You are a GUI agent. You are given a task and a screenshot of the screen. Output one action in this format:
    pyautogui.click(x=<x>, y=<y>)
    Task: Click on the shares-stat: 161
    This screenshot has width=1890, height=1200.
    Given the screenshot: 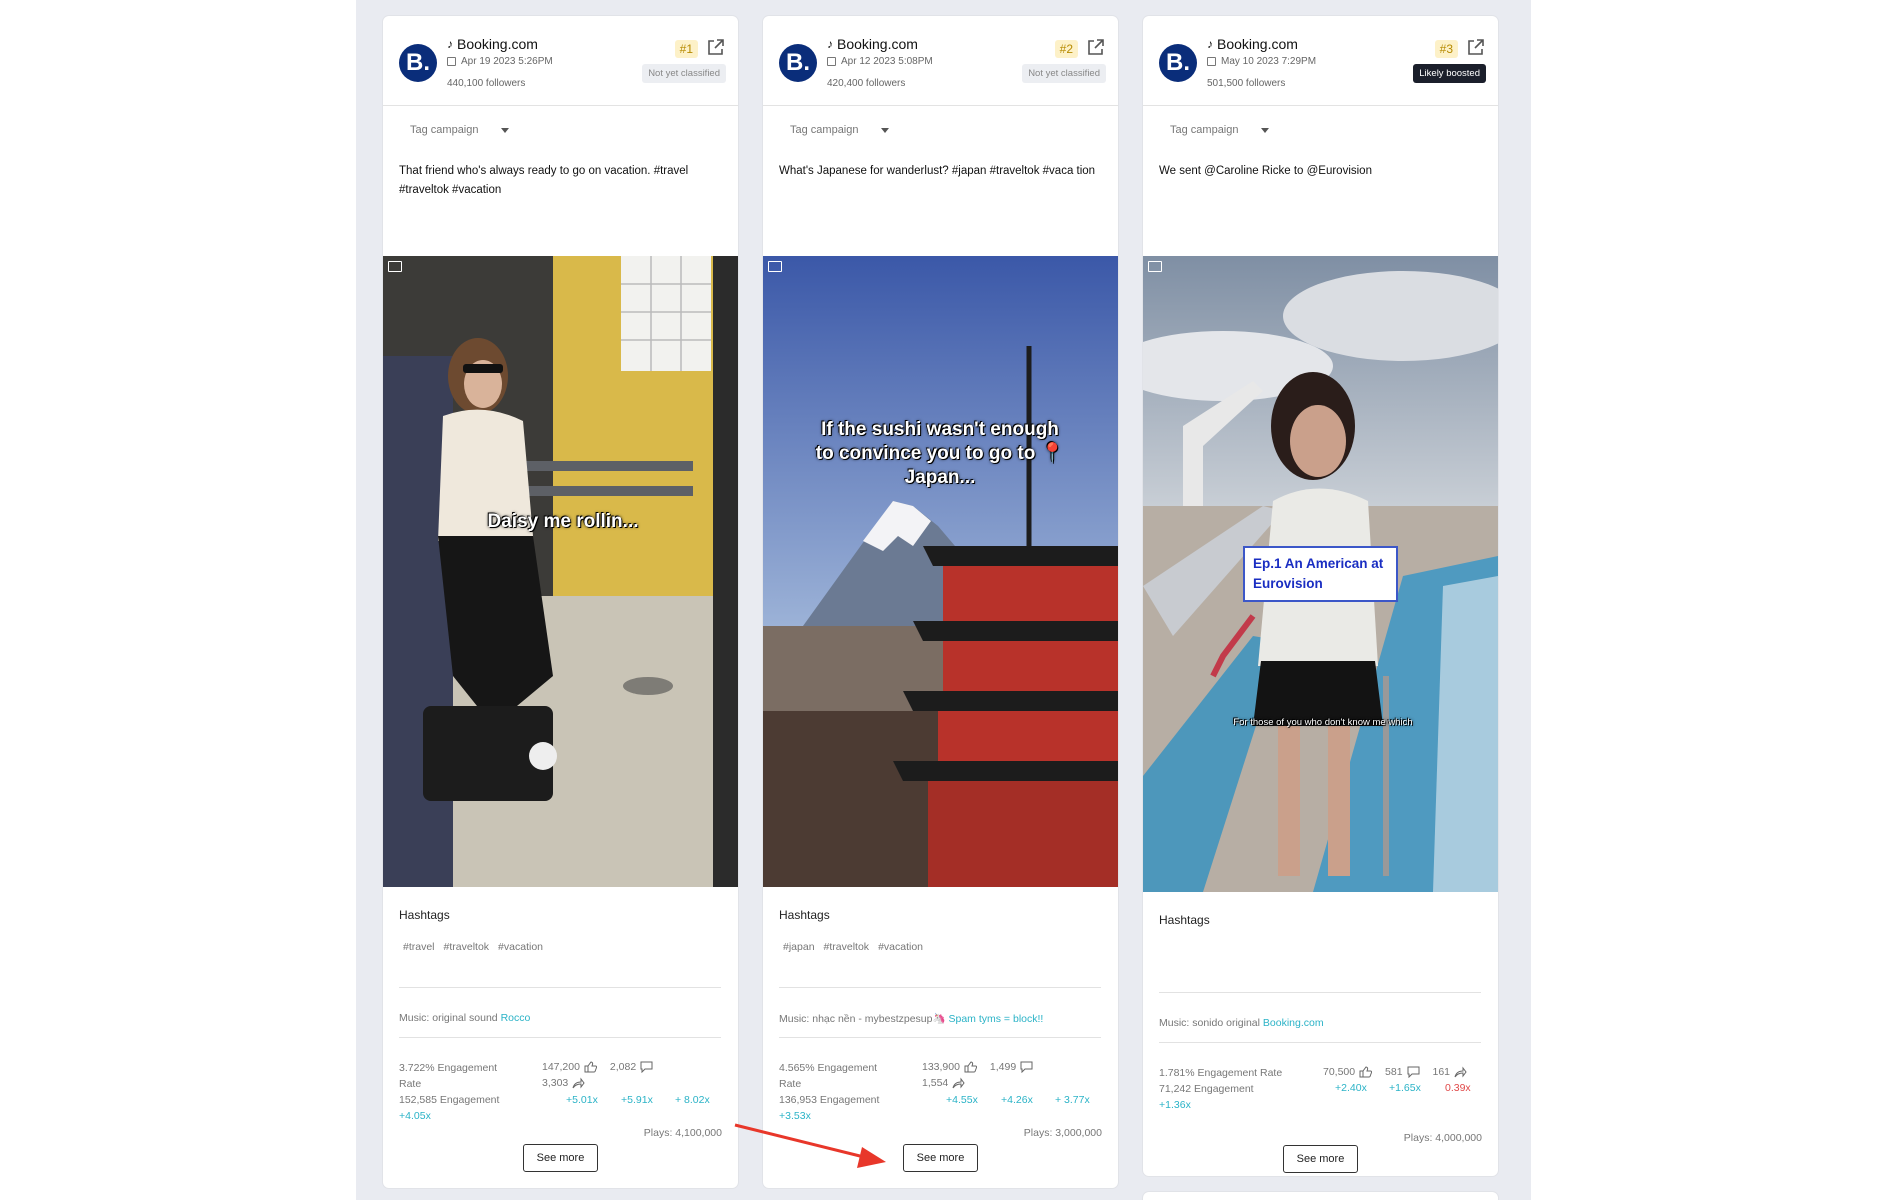 What is the action you would take?
    pyautogui.click(x=1450, y=1072)
    